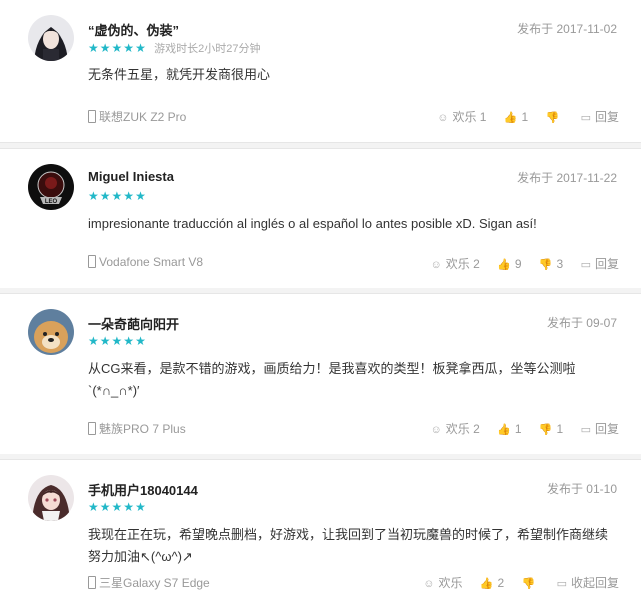 This screenshot has height=608, width=641. What do you see at coordinates (353, 429) in the screenshot?
I see `review-footer: 魅族PRO 7 Plus ☺ 欢乐 2 👍 1 👎 1 ▭ 回复` at bounding box center [353, 429].